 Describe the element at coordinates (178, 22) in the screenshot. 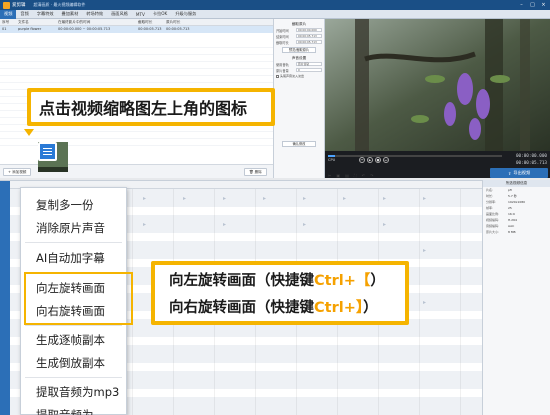

I see `column-header: 原片时长` at that location.